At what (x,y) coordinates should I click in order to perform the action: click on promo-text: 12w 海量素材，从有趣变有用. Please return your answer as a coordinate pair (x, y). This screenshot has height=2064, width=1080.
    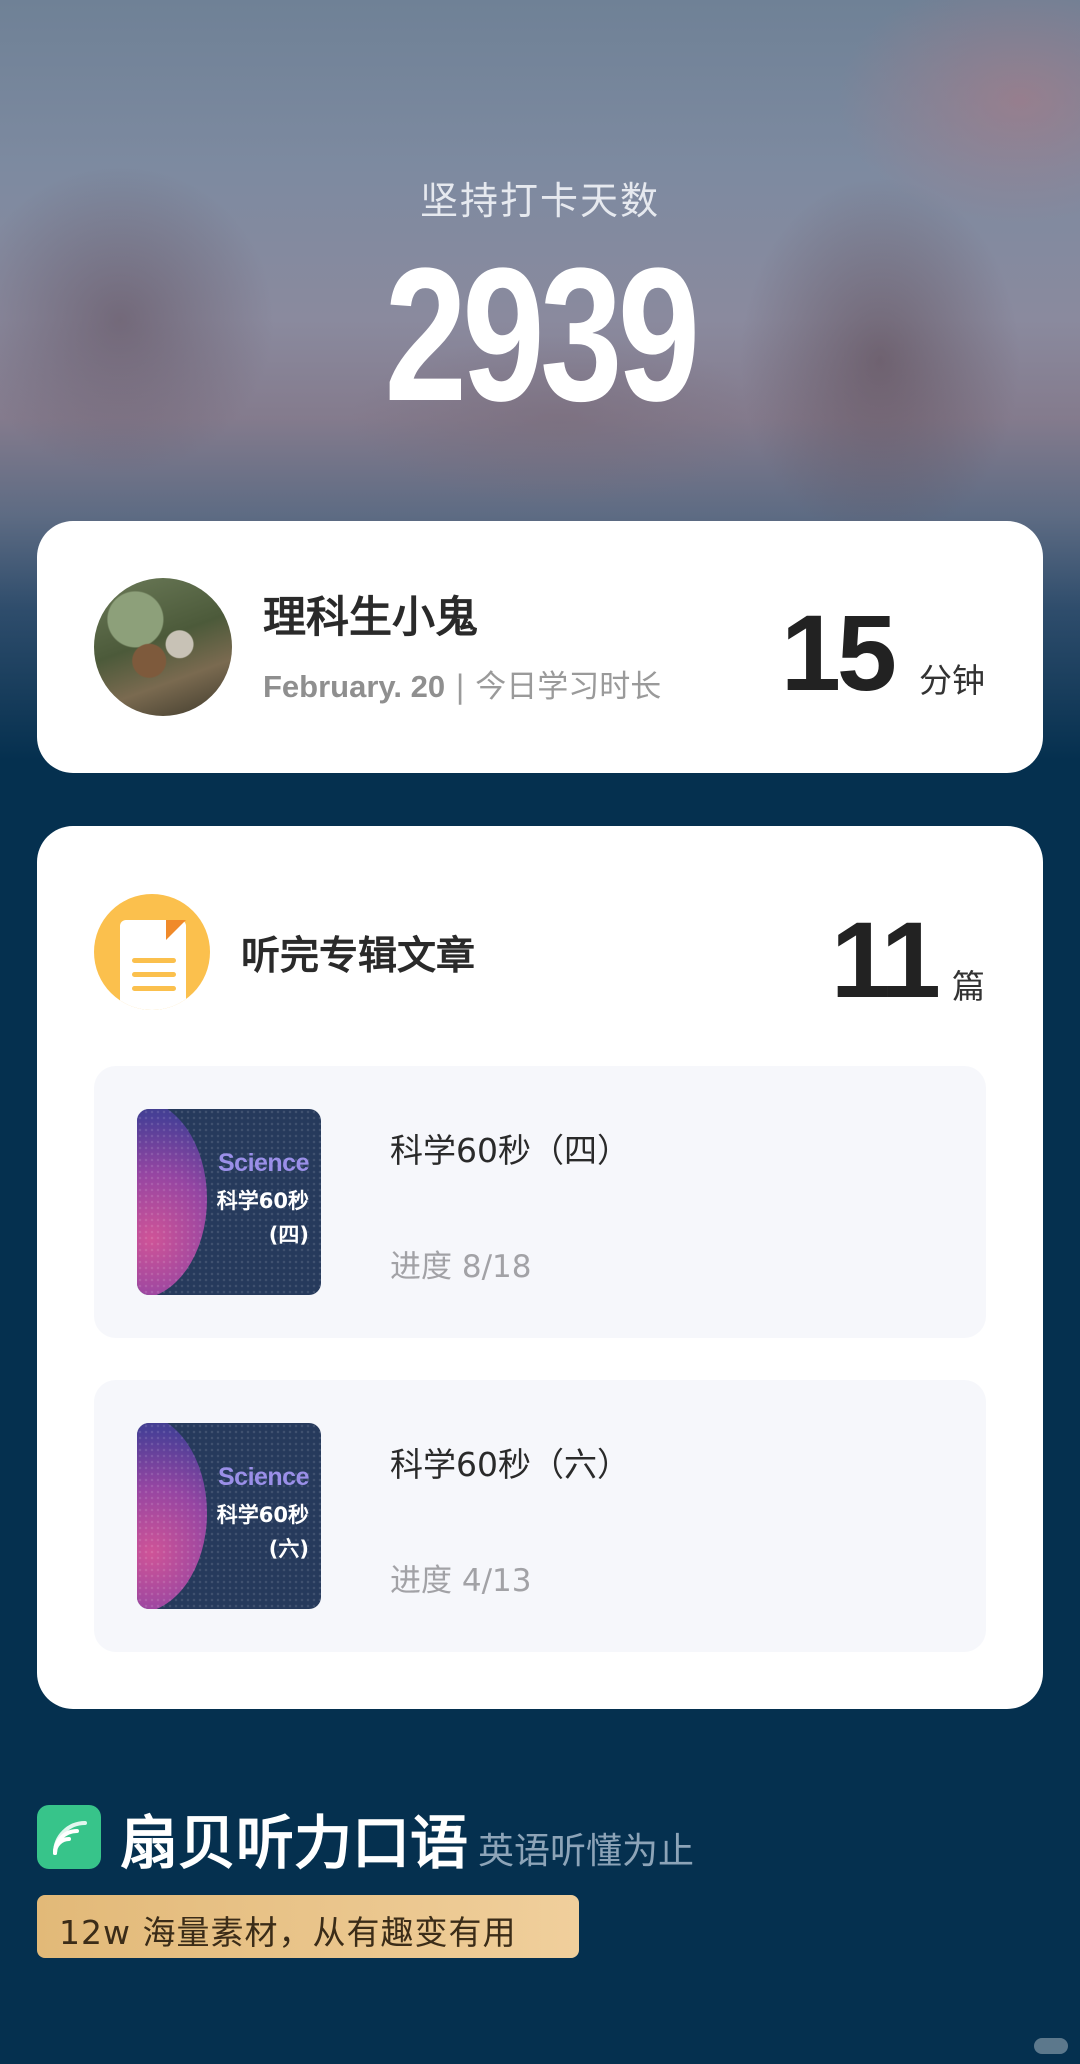
    Looking at the image, I should click on (288, 1932).